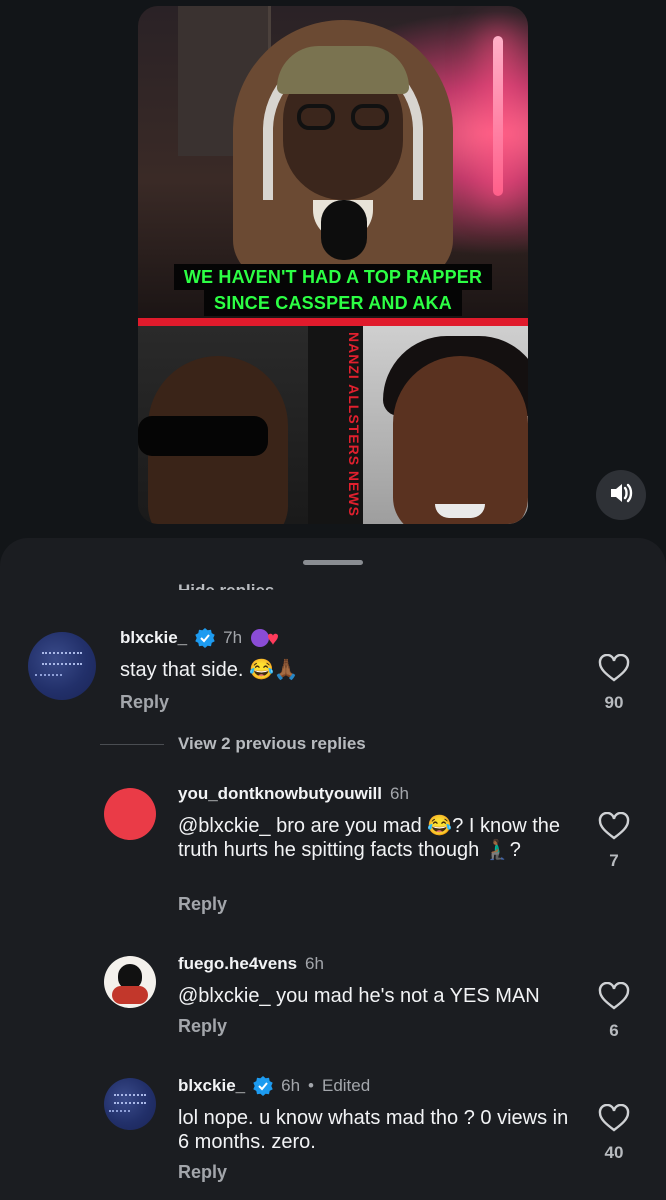  What do you see at coordinates (614, 841) in the screenshot?
I see `like-control: 7` at bounding box center [614, 841].